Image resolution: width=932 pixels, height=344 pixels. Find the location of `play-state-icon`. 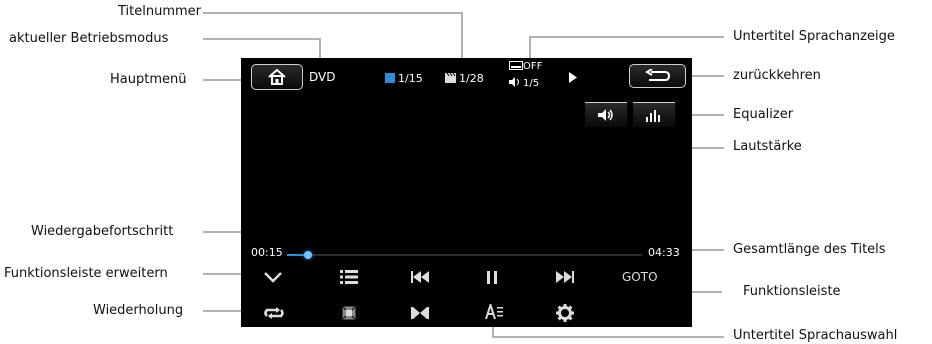

play-state-icon is located at coordinates (573, 77).